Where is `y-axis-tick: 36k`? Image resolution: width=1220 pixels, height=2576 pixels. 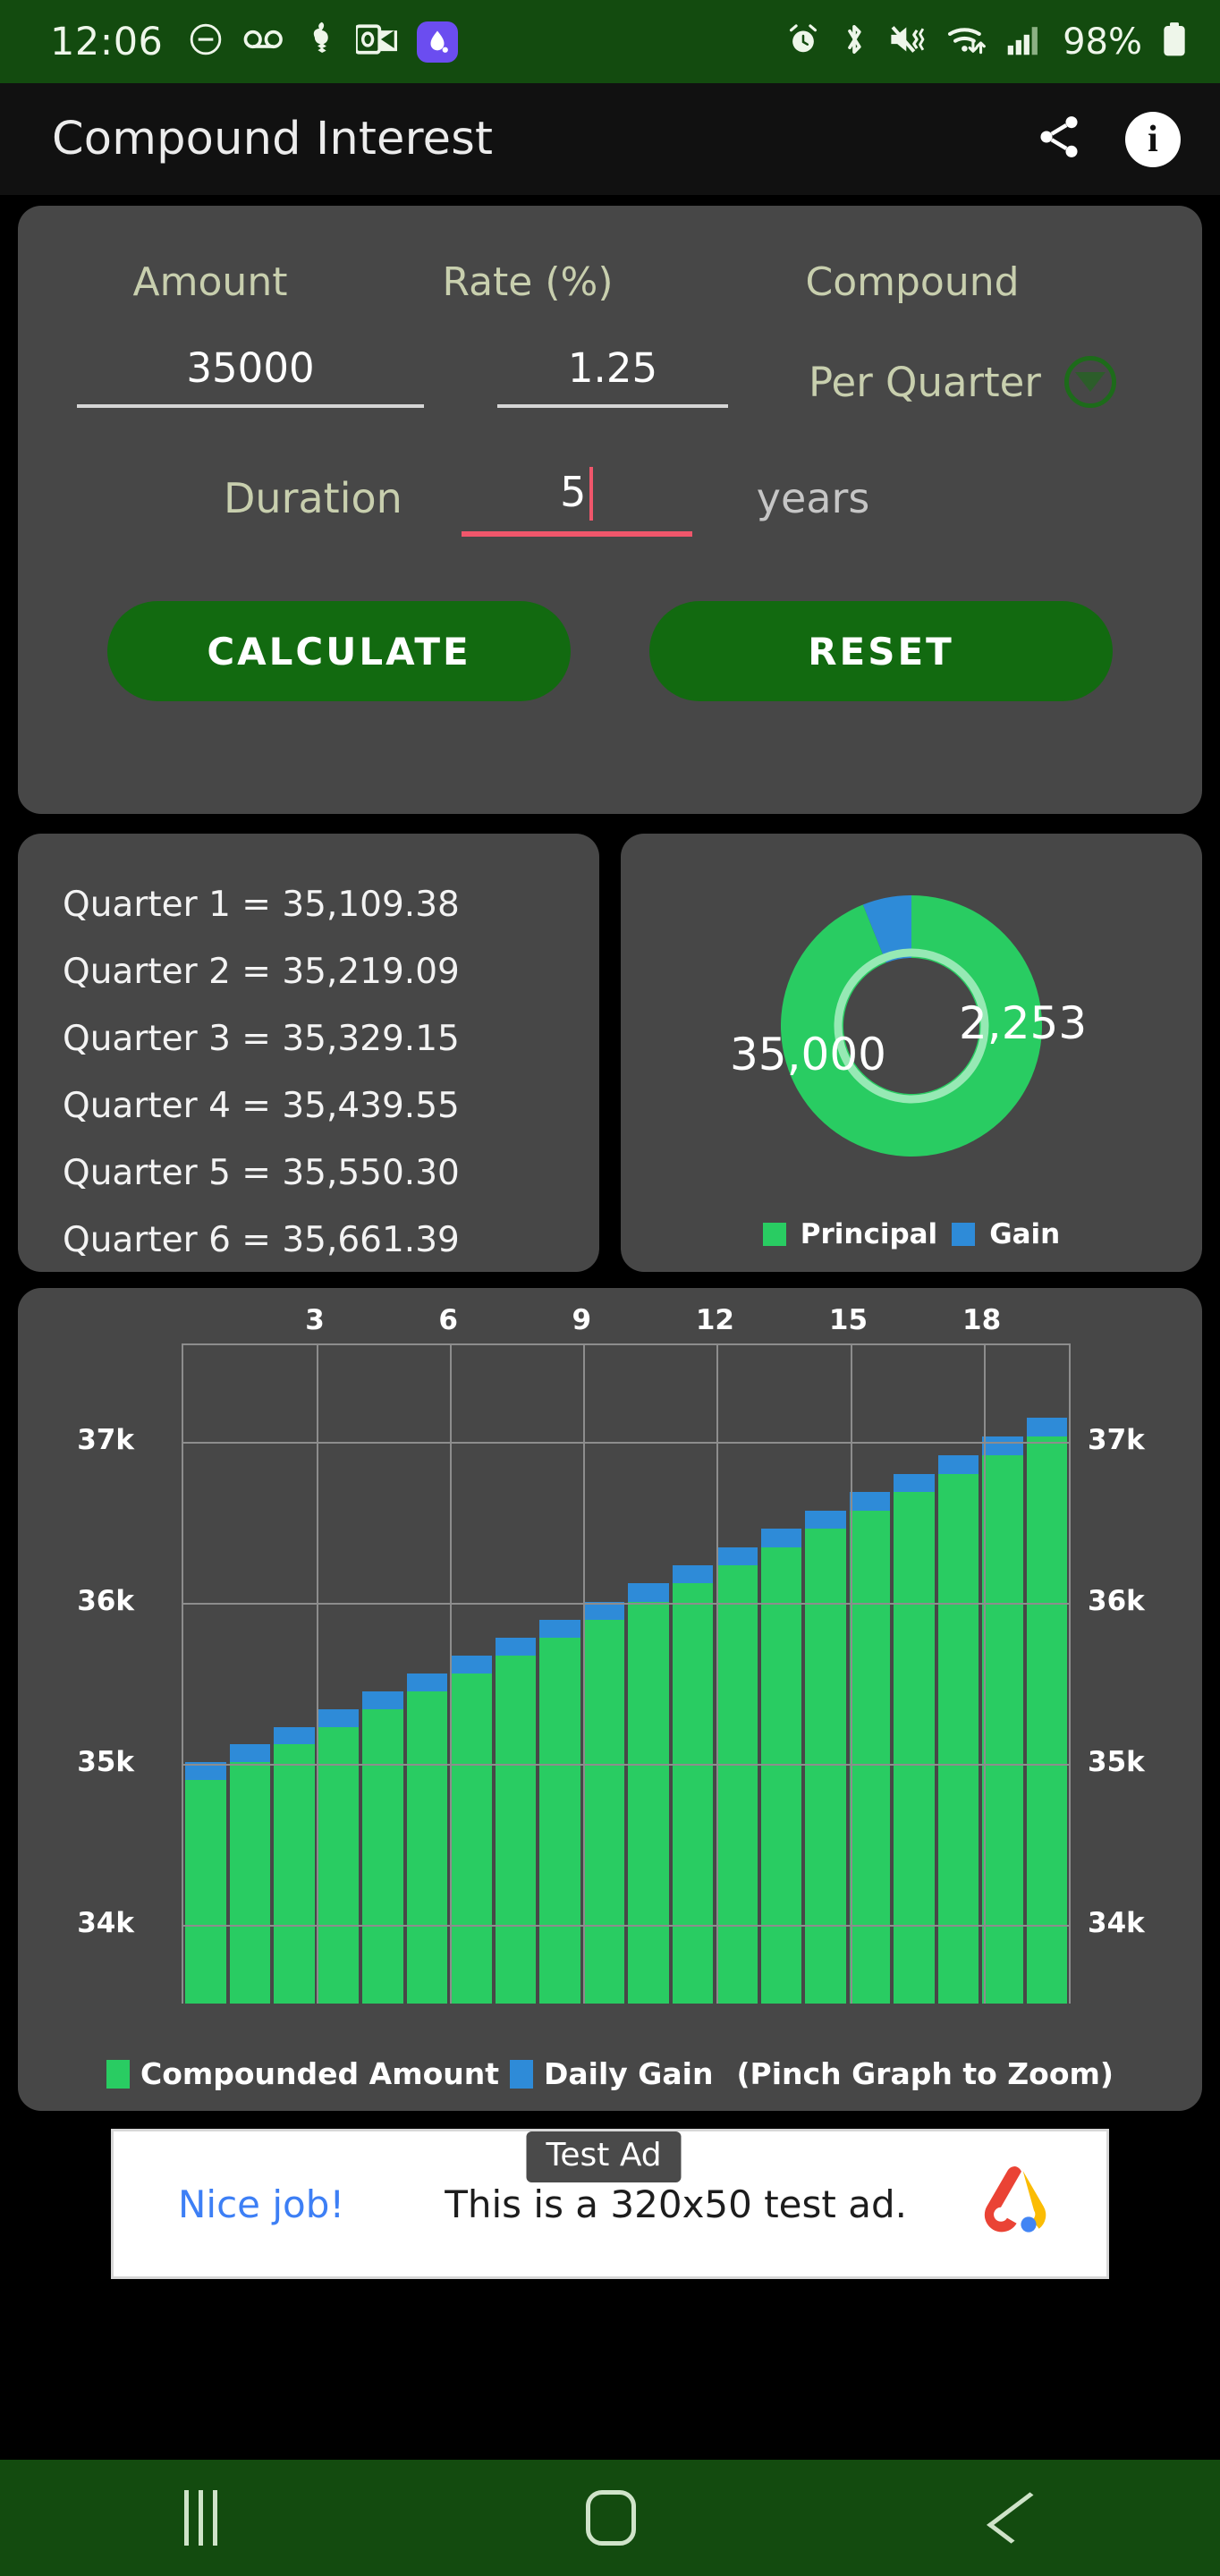
y-axis-tick: 36k is located at coordinates (105, 1601).